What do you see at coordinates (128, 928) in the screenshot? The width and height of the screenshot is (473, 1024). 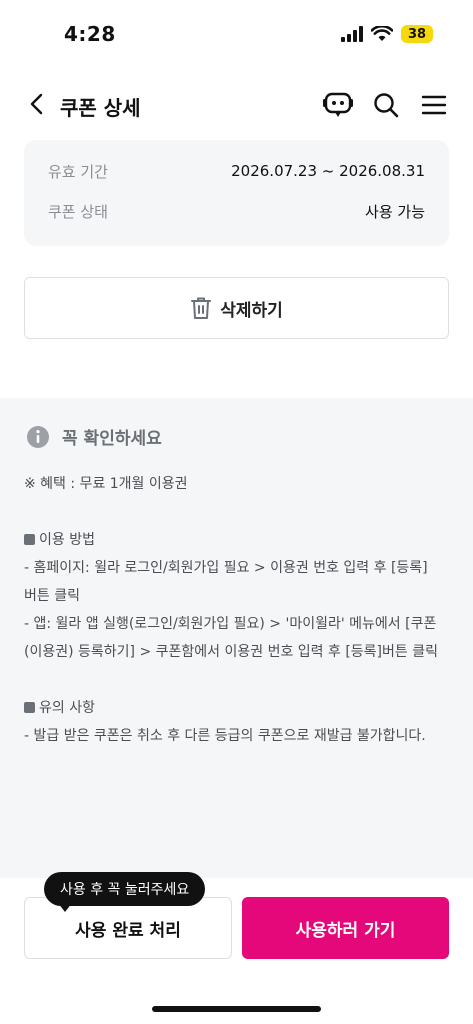 I see `mark-used-button: 사용 완료 처리` at bounding box center [128, 928].